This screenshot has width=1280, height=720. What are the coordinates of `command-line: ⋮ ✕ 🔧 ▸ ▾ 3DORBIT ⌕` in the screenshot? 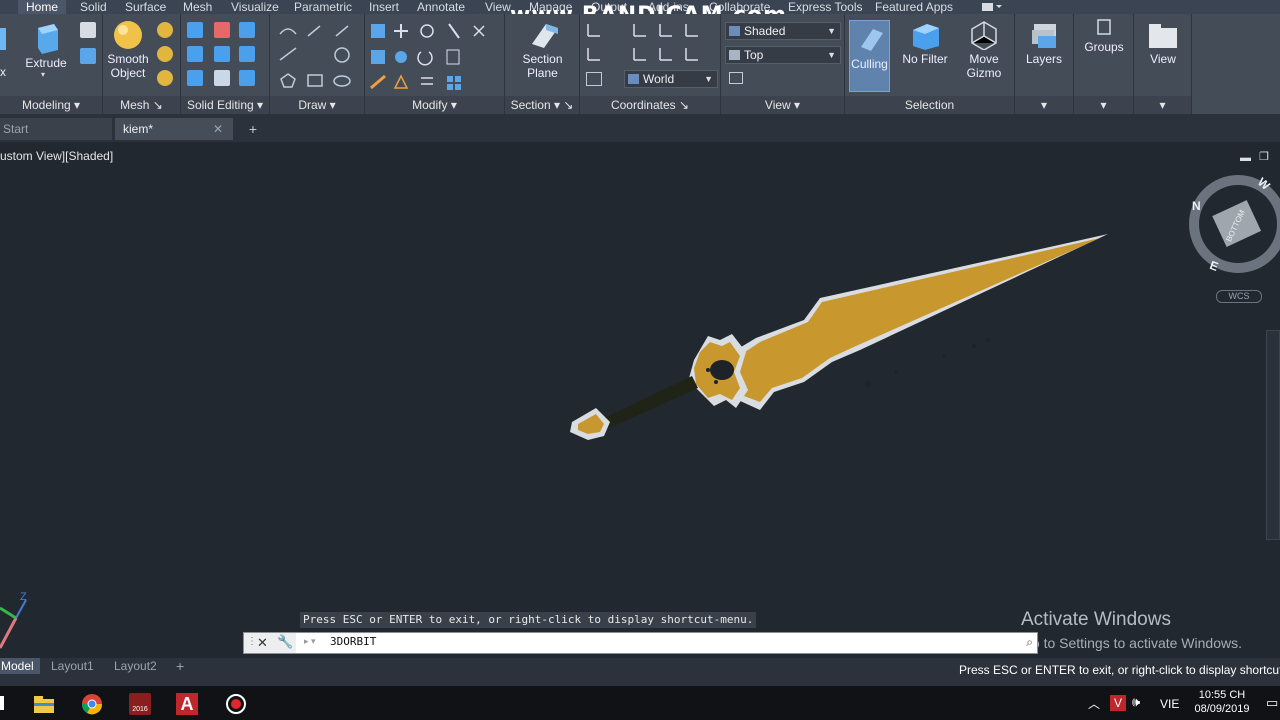 It's located at (640, 643).